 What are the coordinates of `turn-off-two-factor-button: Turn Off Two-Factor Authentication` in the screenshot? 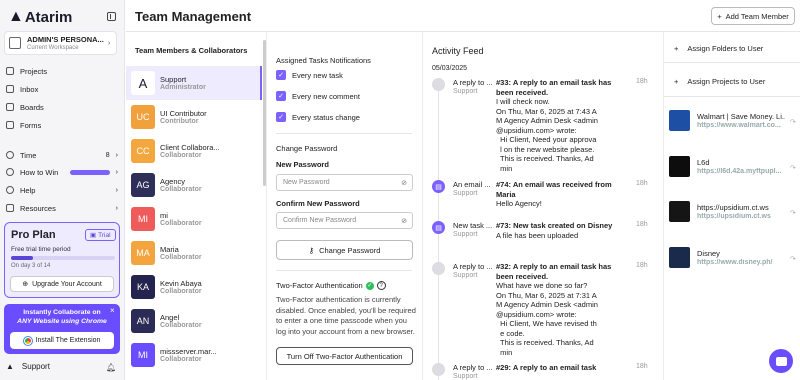 It's located at (344, 356).